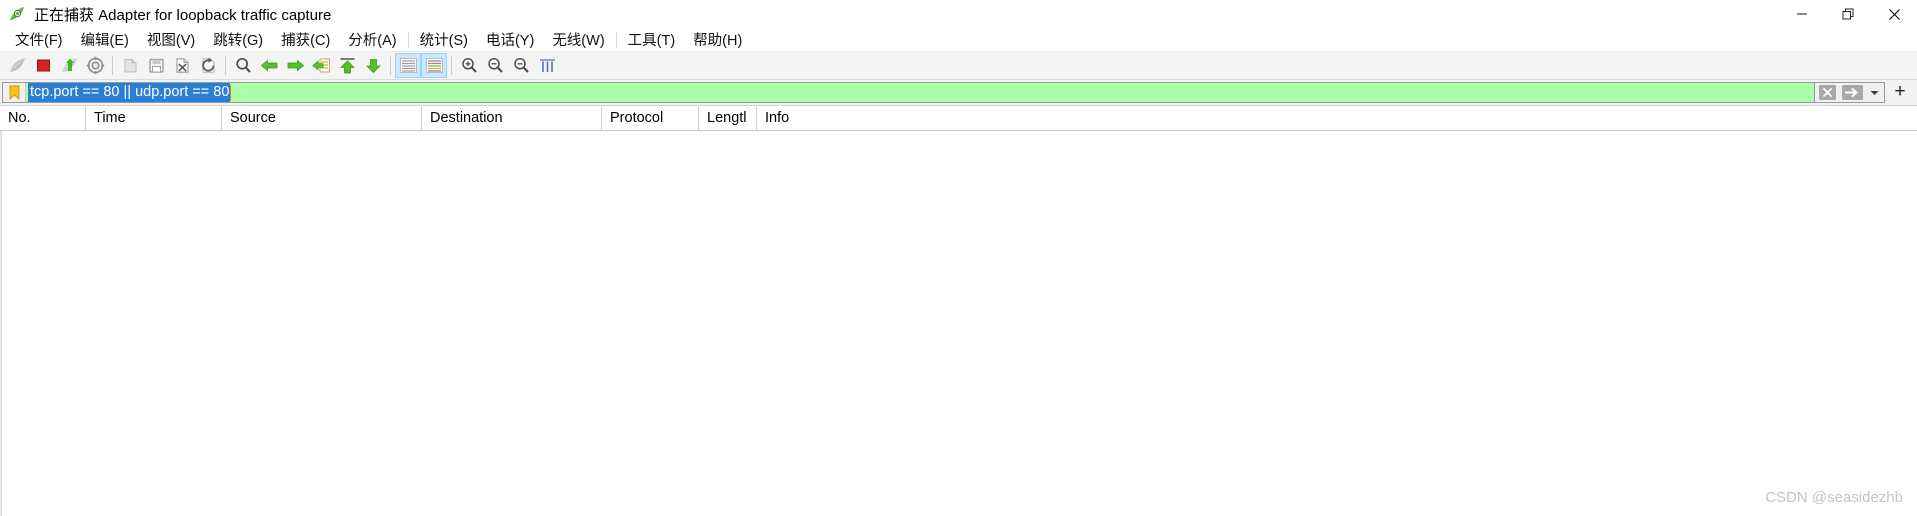 The image size is (1917, 516). I want to click on display-filter-buttons, so click(1849, 92).